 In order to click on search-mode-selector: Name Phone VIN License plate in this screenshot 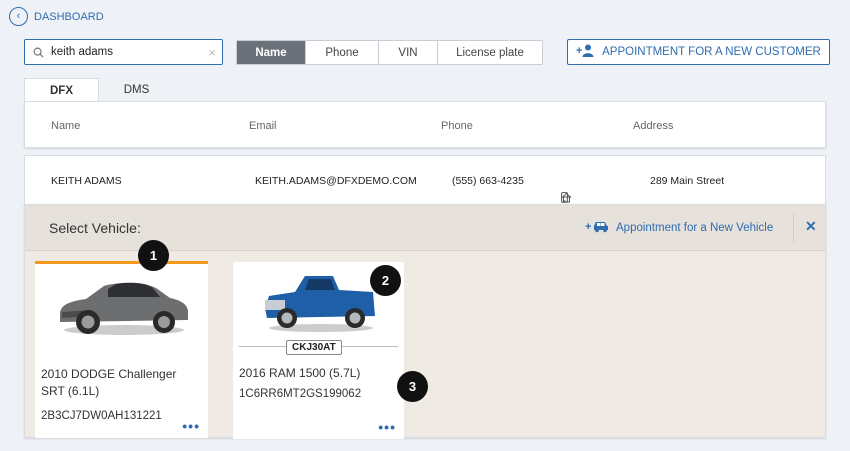, I will do `click(389, 52)`.